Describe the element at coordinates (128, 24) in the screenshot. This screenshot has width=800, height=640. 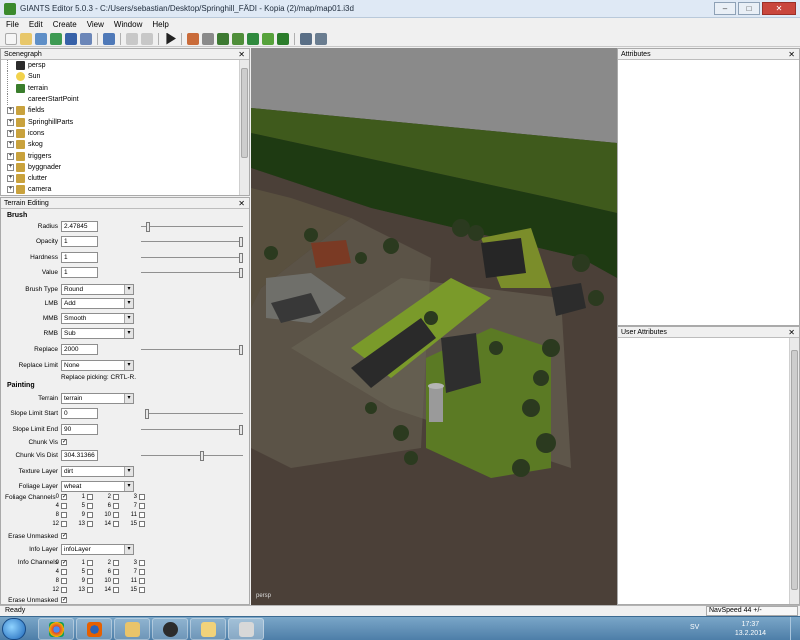
I see `menu-window: Window` at that location.